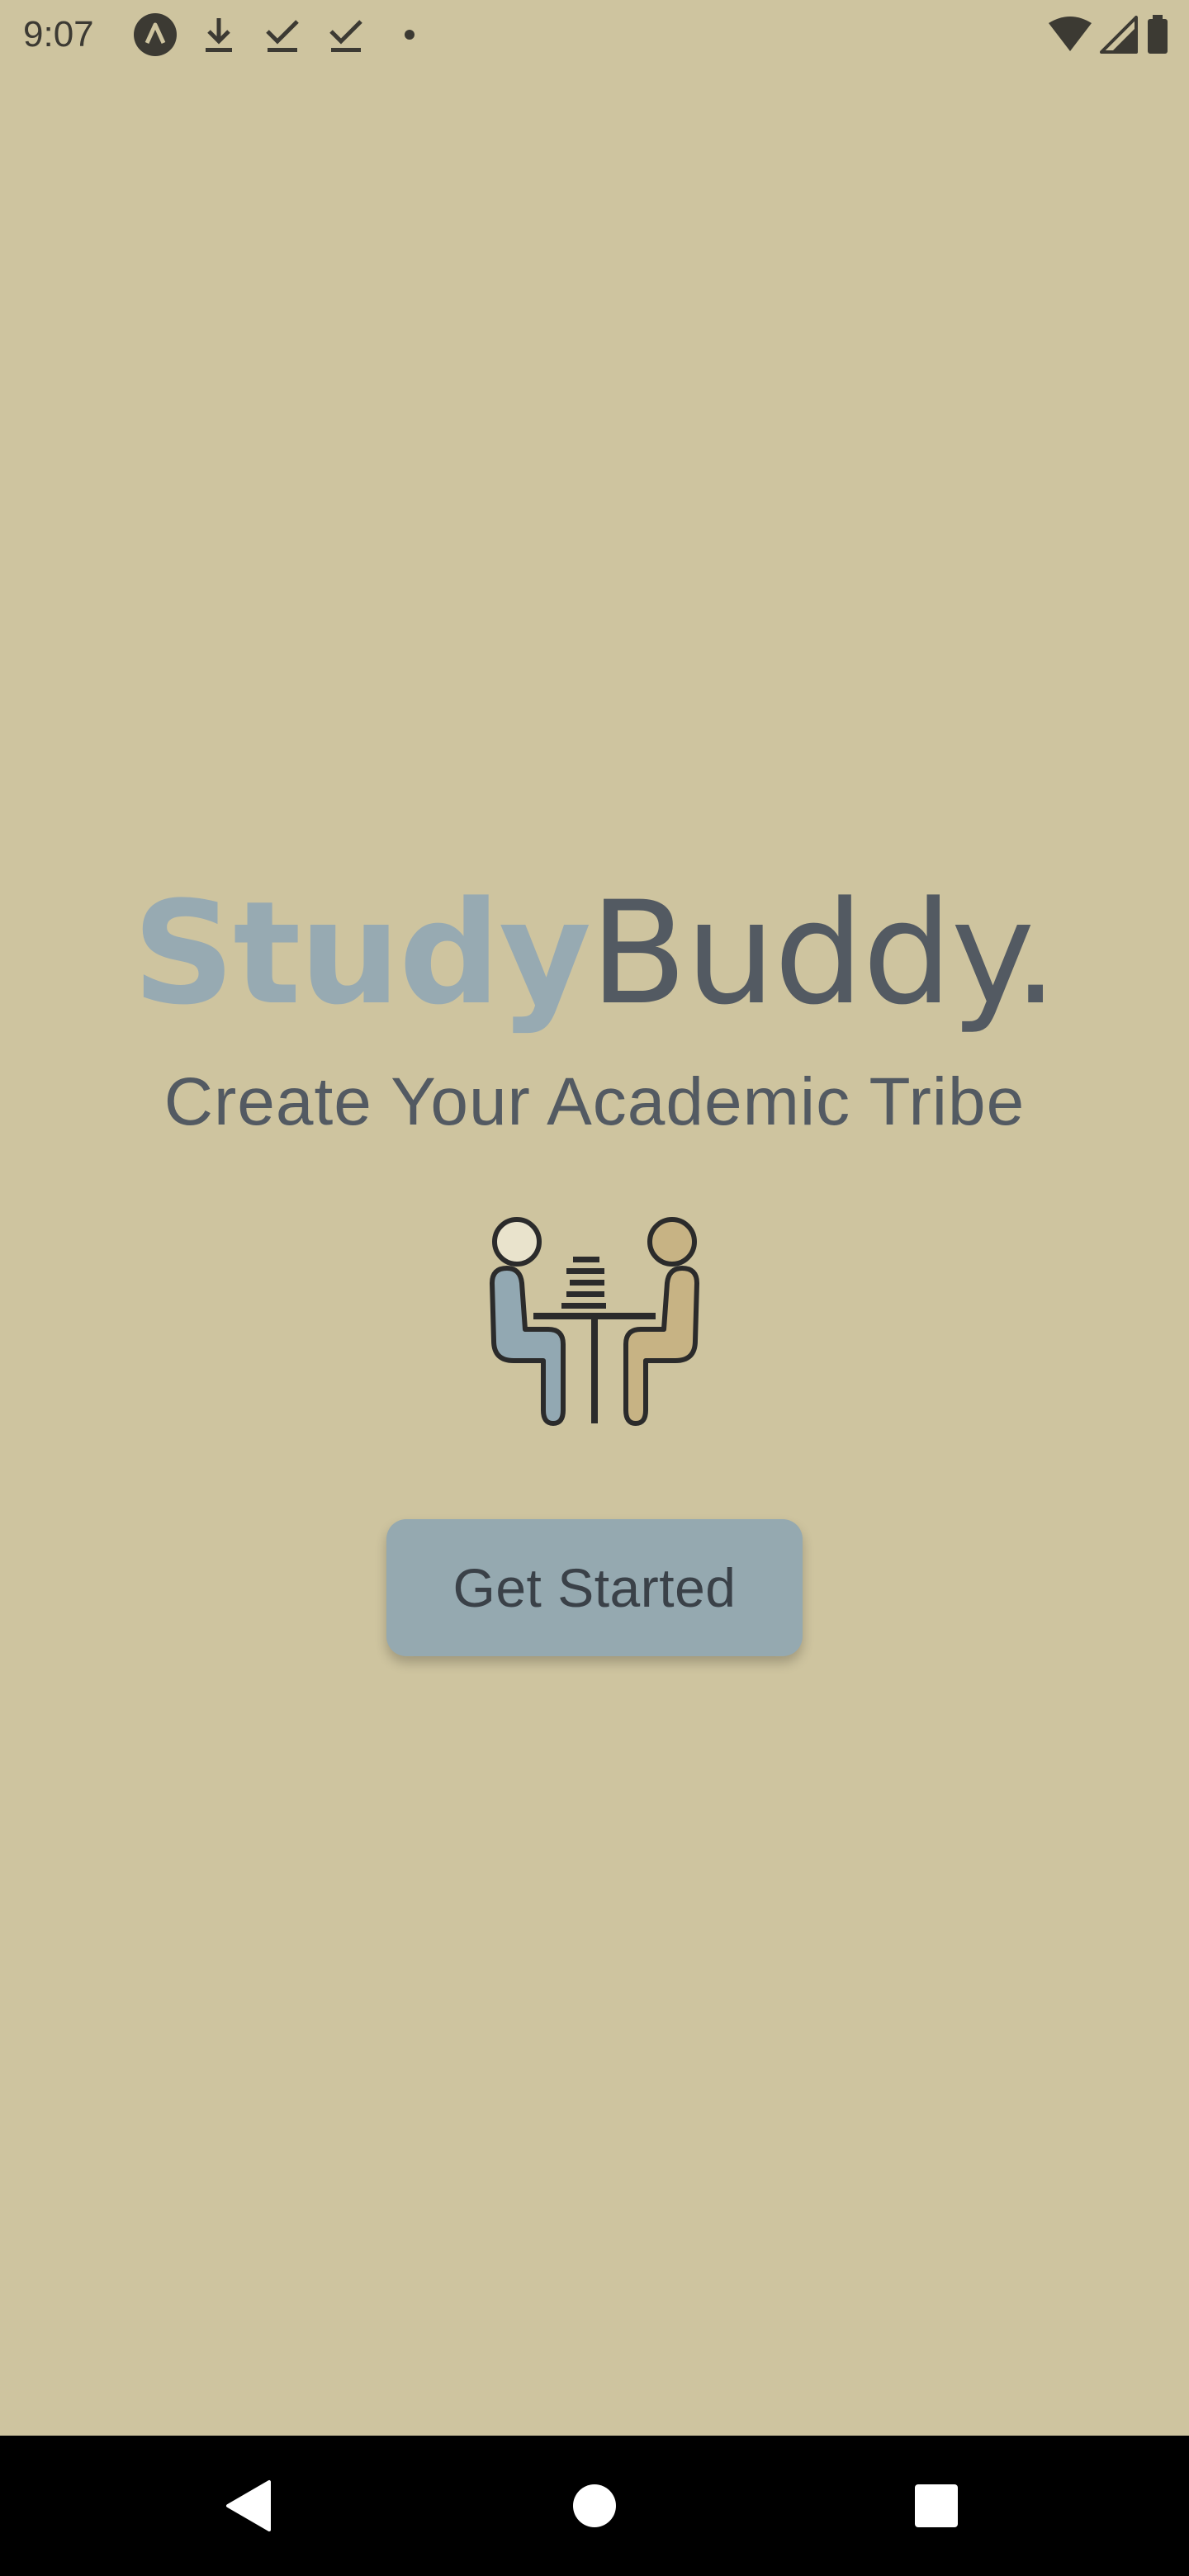 The width and height of the screenshot is (1189, 2576). Describe the element at coordinates (594, 1101) in the screenshot. I see `tagline: Create Your Academic Tribe` at that location.